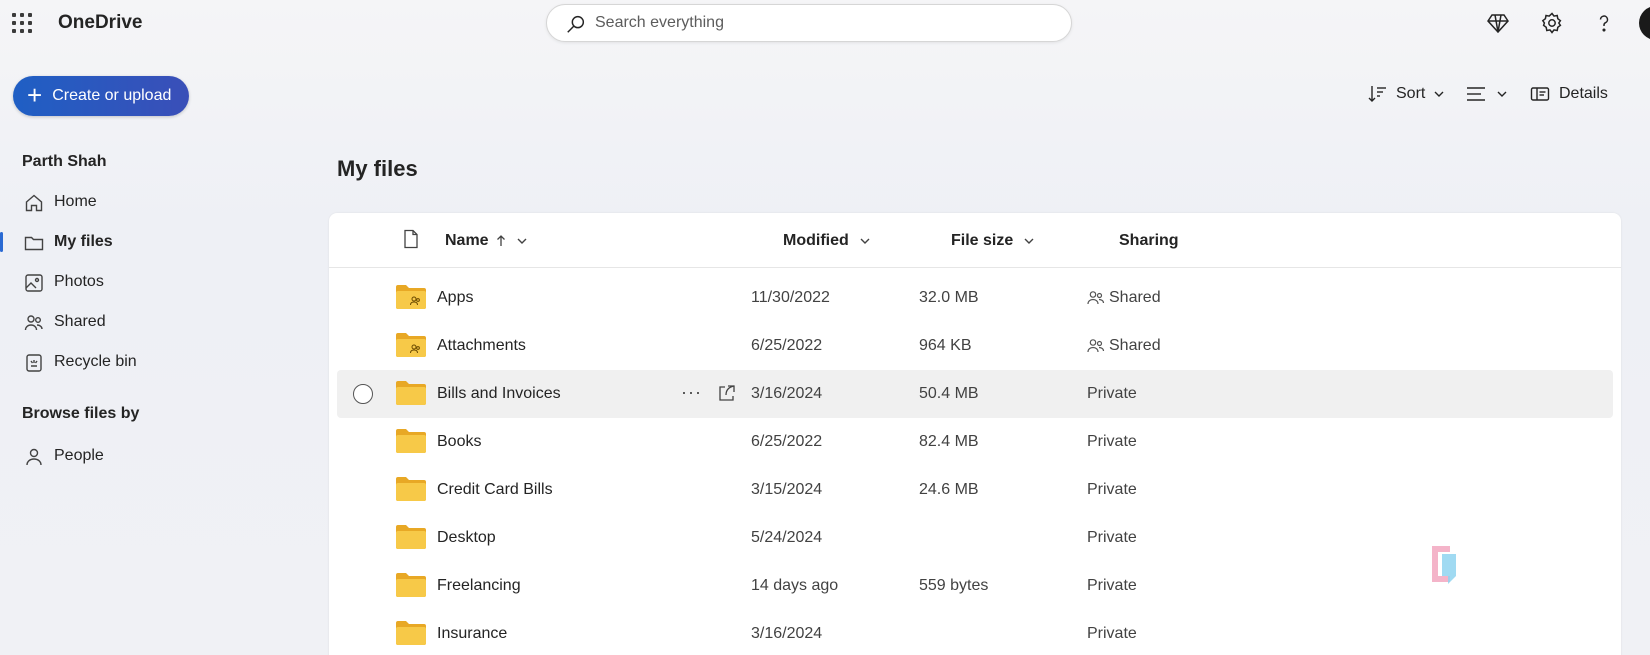 The height and width of the screenshot is (655, 1650). I want to click on top-bar: OneDrive Search everything, so click(825, 23).